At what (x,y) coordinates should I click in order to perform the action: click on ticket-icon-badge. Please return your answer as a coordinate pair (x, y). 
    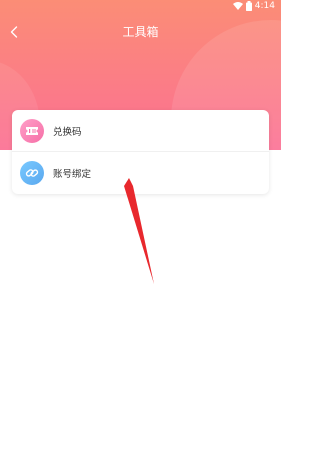
    Looking at the image, I should click on (32, 131).